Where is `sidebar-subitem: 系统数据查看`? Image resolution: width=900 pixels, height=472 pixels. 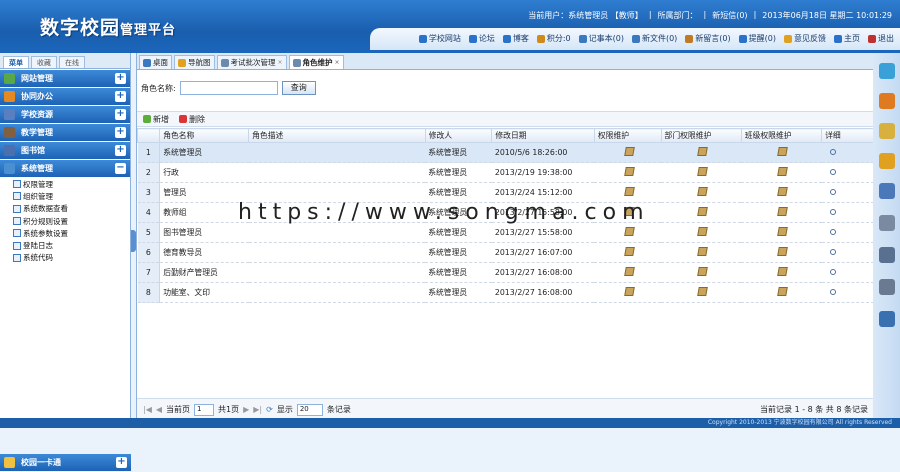 sidebar-subitem: 系统数据查看 is located at coordinates (65, 209).